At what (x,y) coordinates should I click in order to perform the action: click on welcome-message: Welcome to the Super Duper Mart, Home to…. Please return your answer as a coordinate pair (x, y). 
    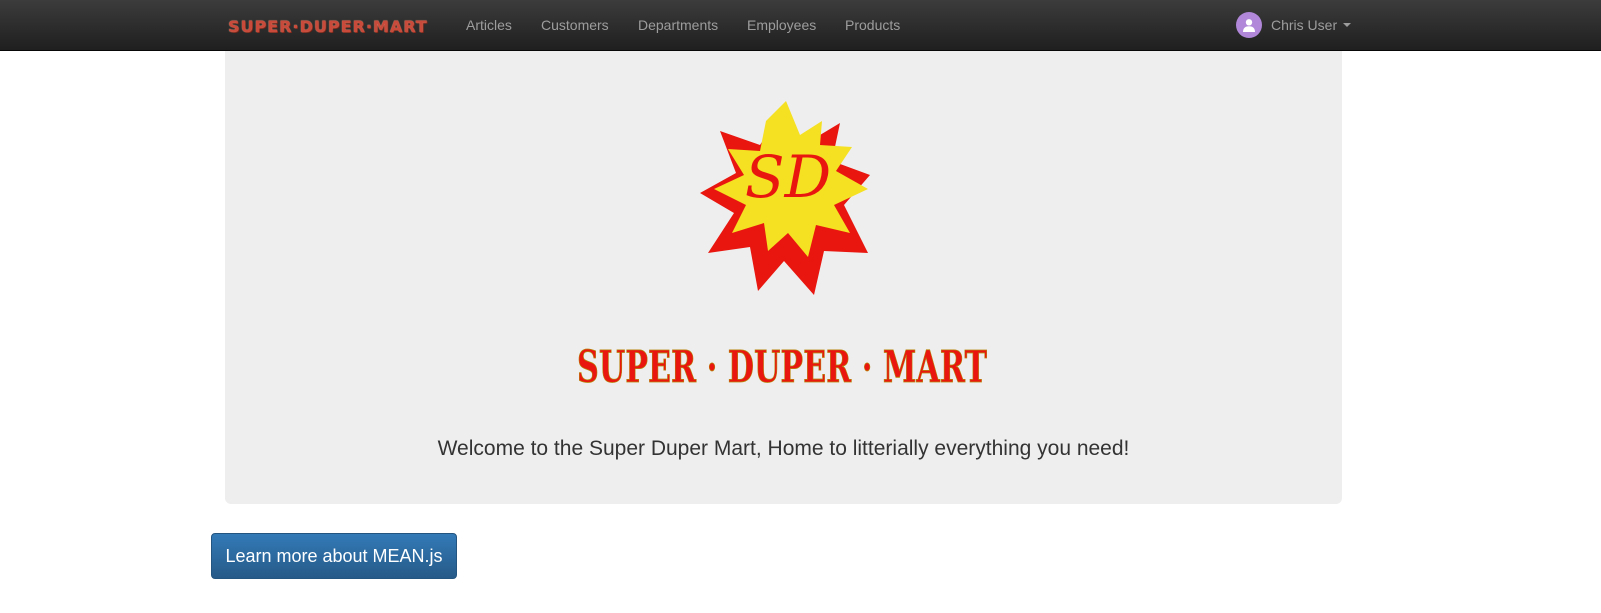
    Looking at the image, I should click on (783, 448).